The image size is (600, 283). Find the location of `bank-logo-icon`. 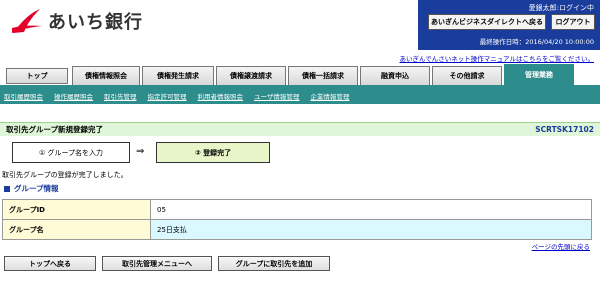

bank-logo-icon is located at coordinates (27, 21).